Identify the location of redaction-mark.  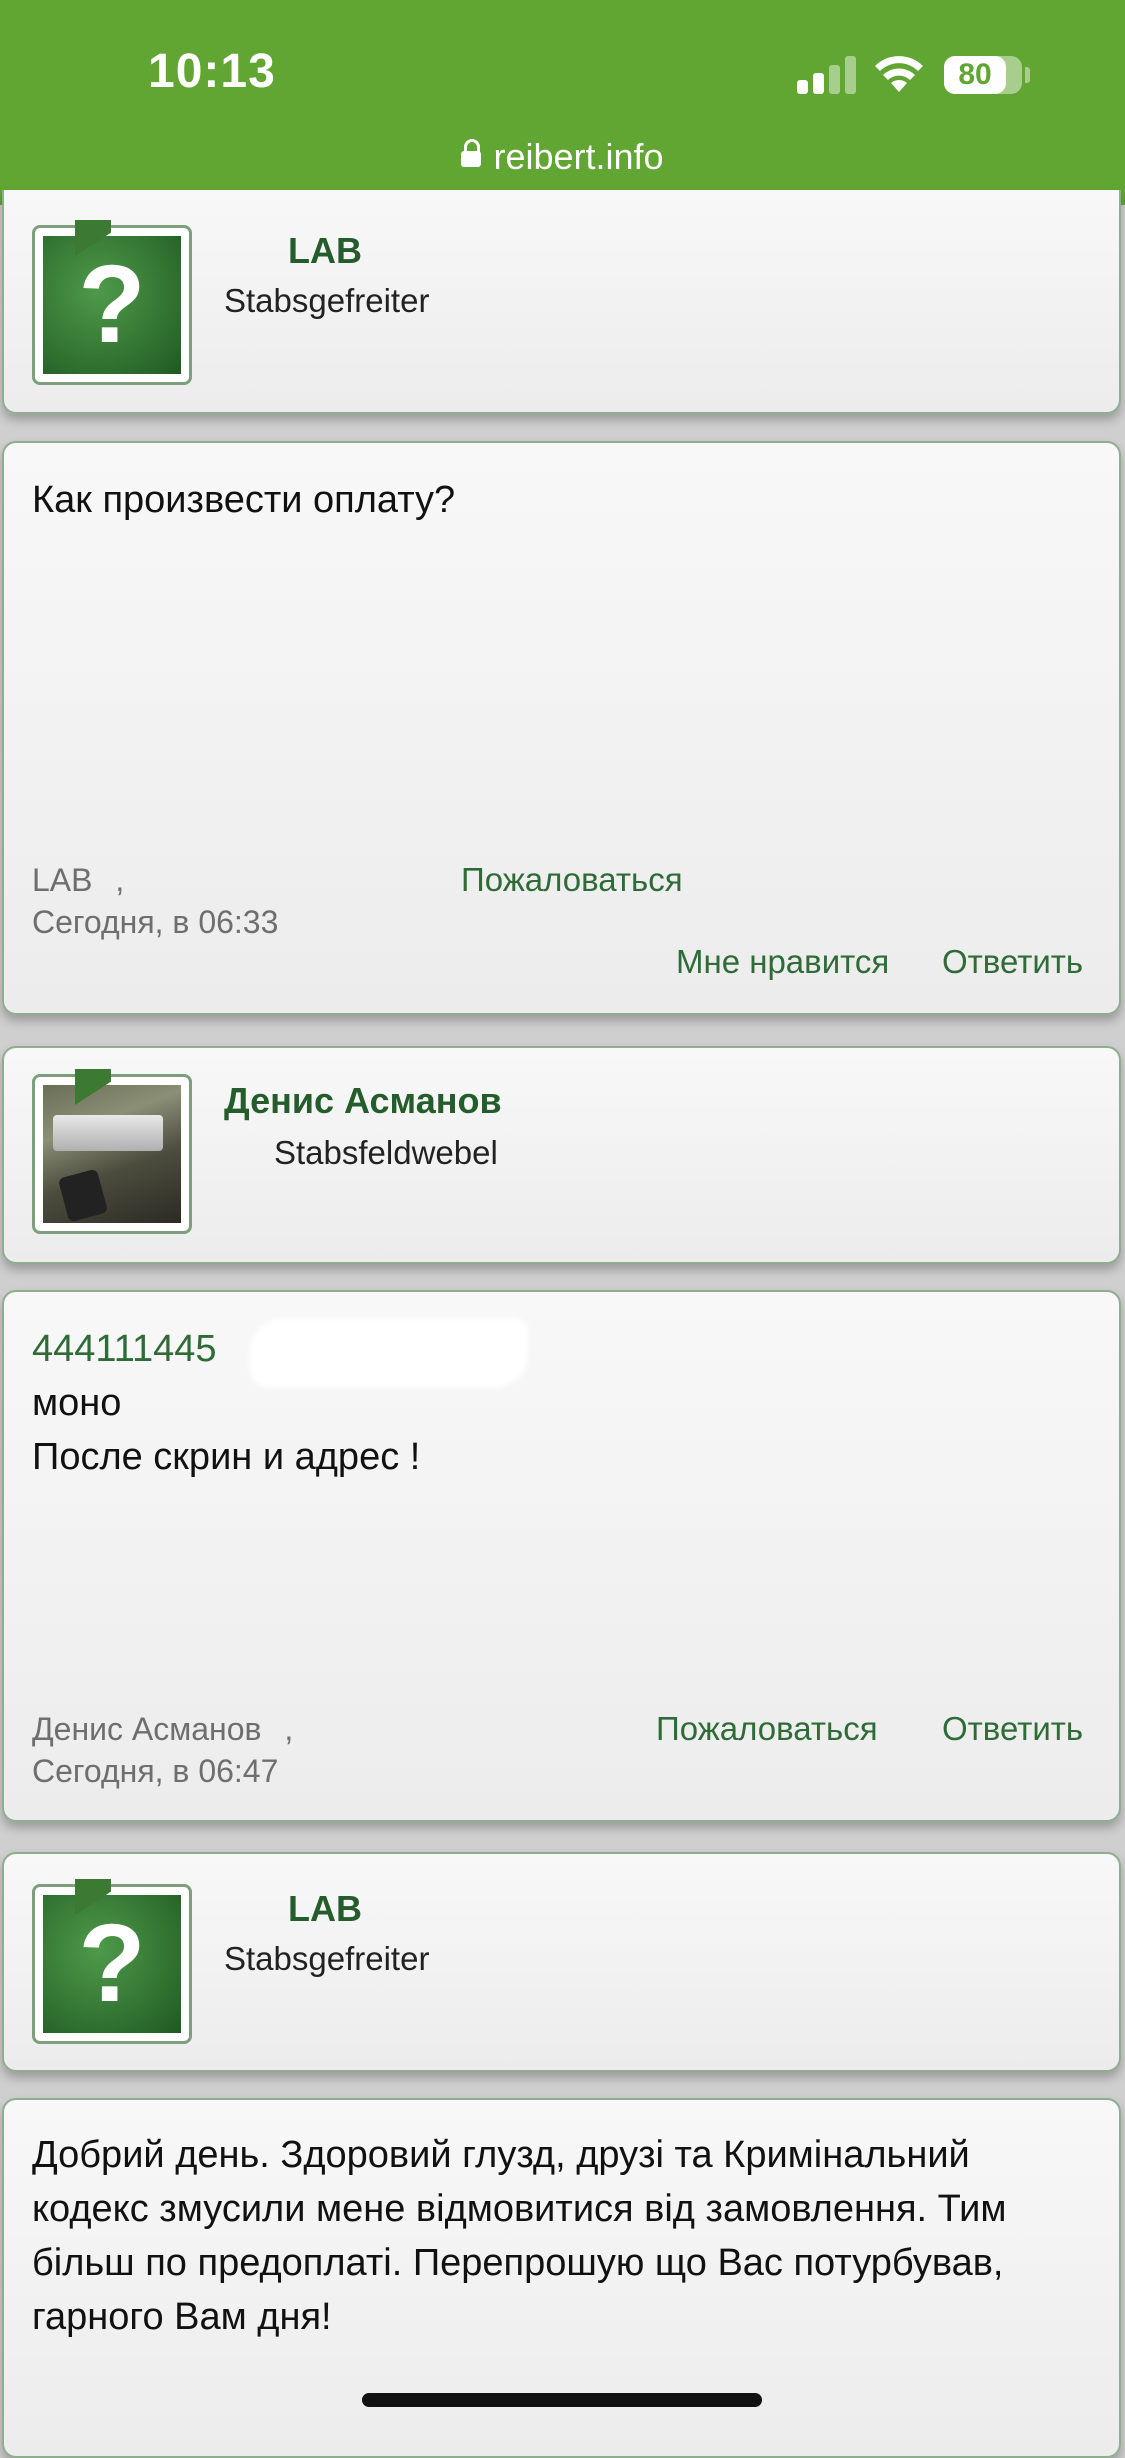
(389, 1353).